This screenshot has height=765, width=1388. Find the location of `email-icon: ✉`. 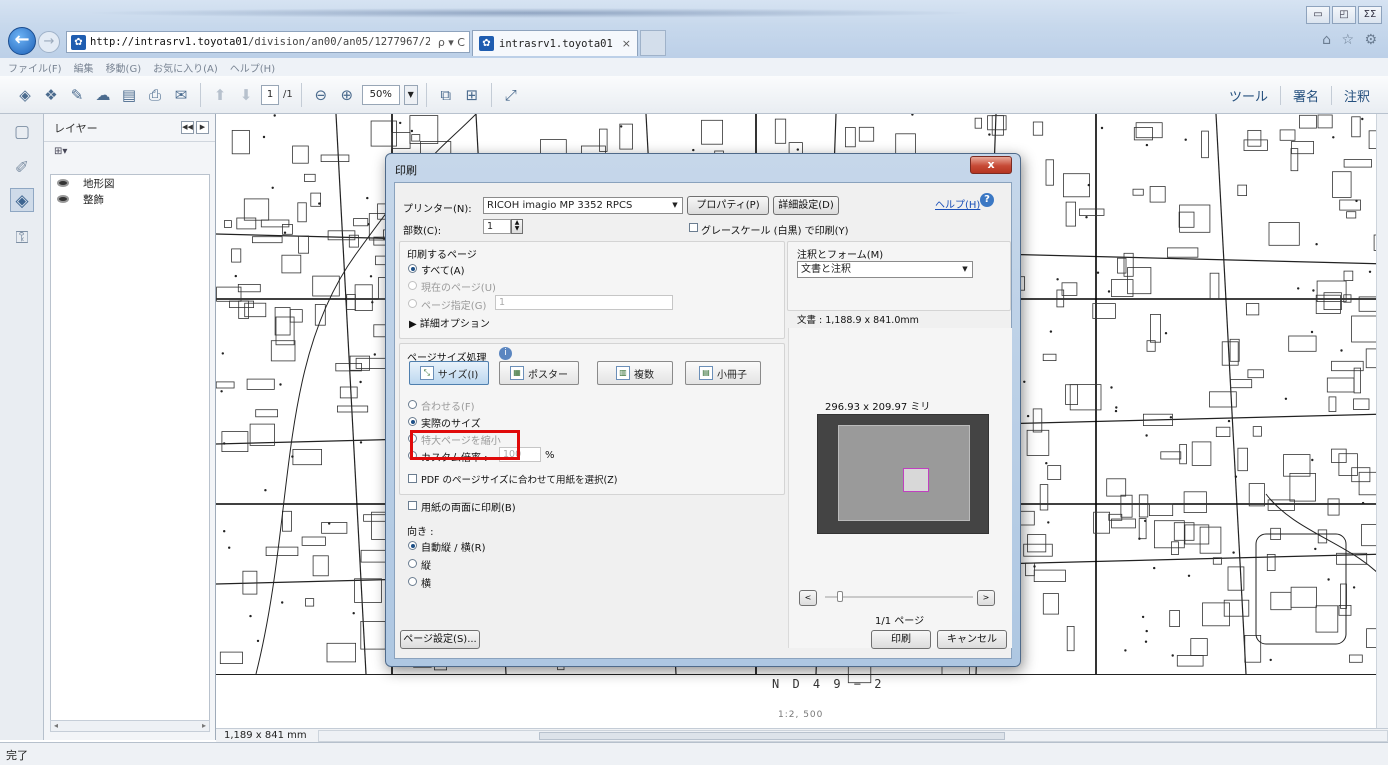

email-icon: ✉ is located at coordinates (181, 95).